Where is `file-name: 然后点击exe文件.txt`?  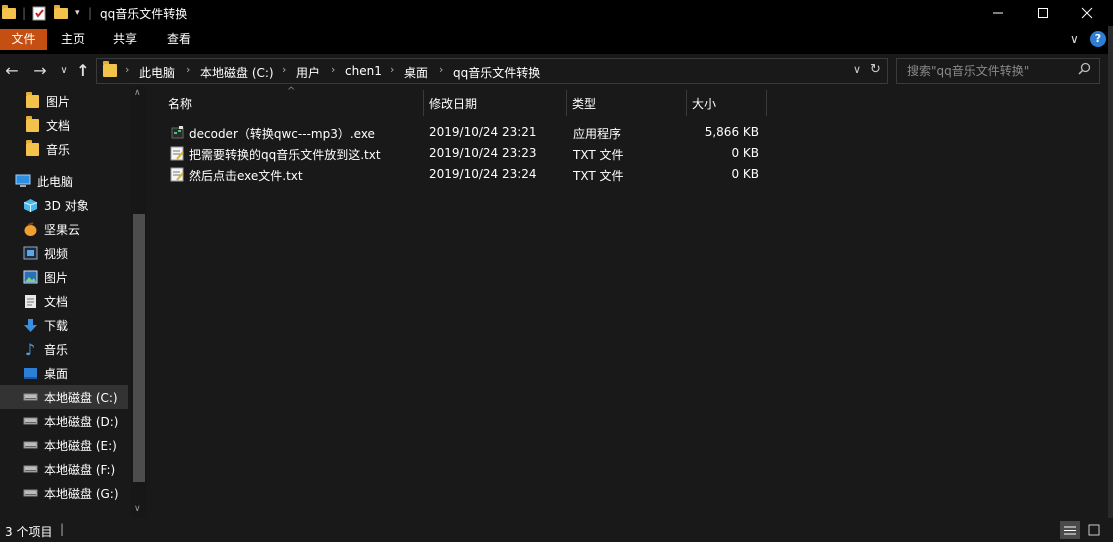
file-name: 然后点击exe文件.txt is located at coordinates (246, 176).